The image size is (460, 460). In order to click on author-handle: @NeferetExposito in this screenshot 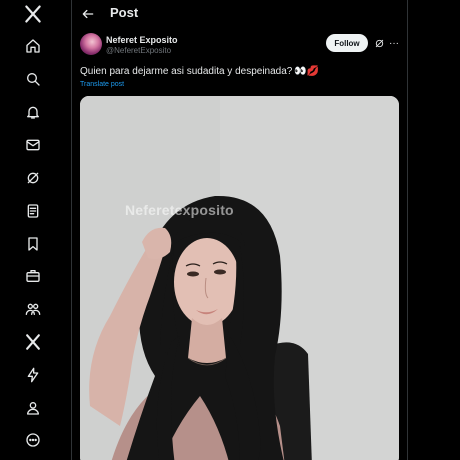, I will do `click(138, 50)`.